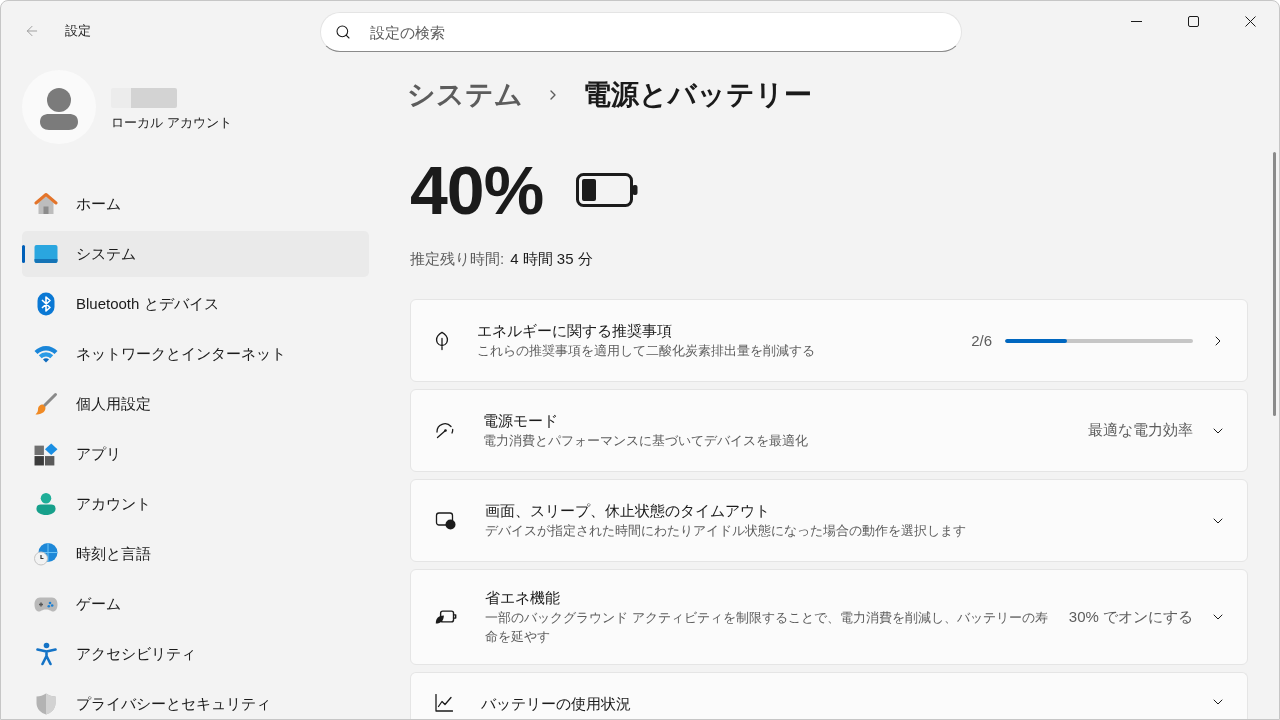 The height and width of the screenshot is (720, 1280). Describe the element at coordinates (1250, 21) in the screenshot. I see `close-icon` at that location.